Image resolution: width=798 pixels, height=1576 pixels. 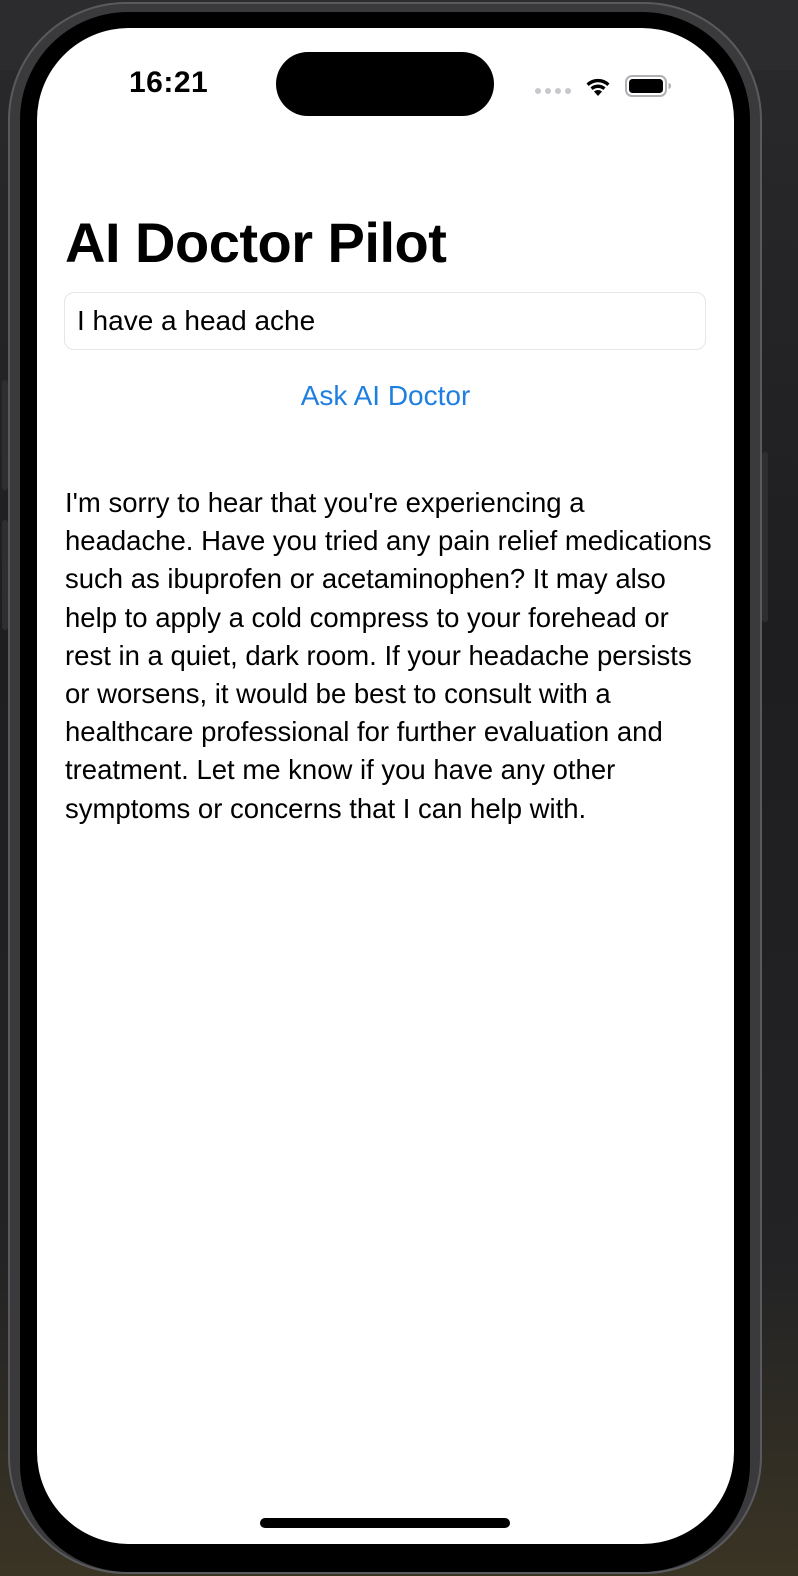 What do you see at coordinates (385, 84) in the screenshot?
I see `dynamic-island` at bounding box center [385, 84].